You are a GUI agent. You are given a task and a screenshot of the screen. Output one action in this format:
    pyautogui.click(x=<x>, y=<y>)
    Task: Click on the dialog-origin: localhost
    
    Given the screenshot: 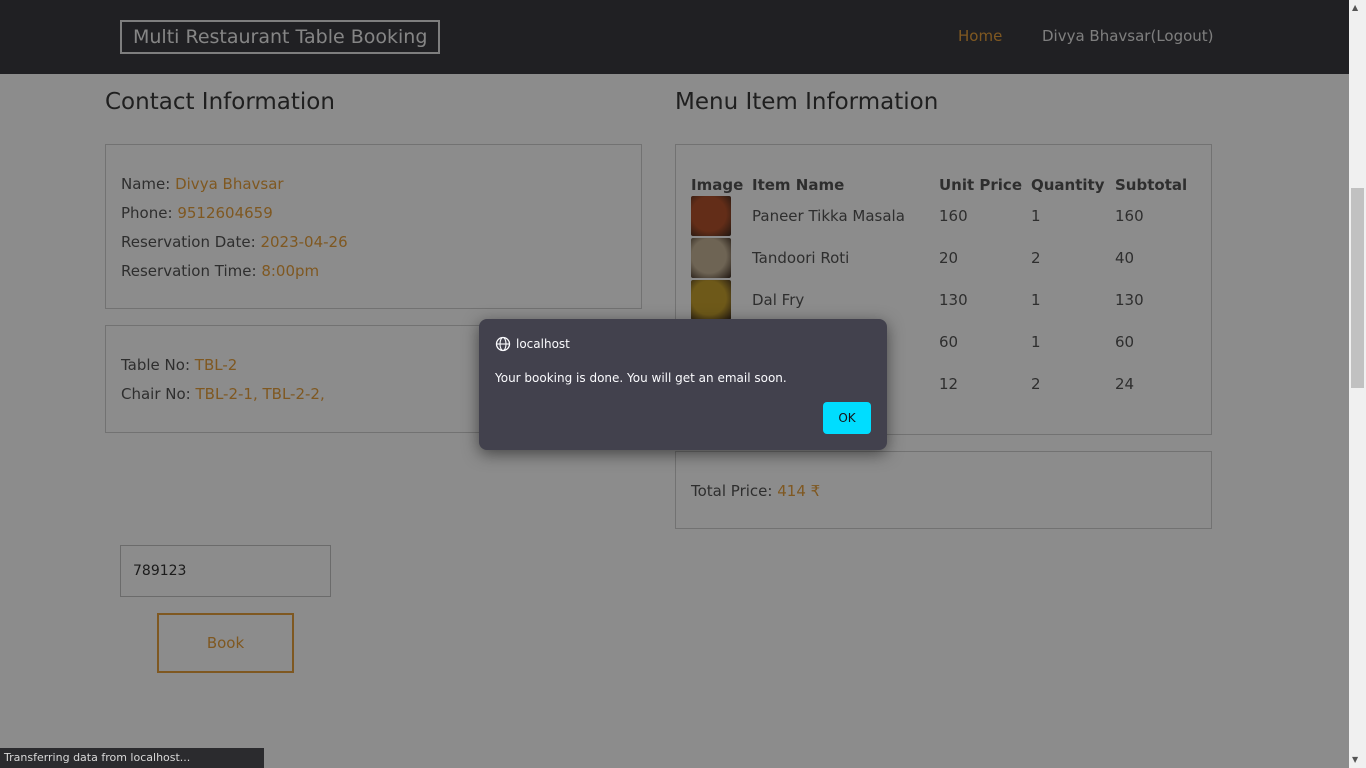 What is the action you would take?
    pyautogui.click(x=532, y=344)
    